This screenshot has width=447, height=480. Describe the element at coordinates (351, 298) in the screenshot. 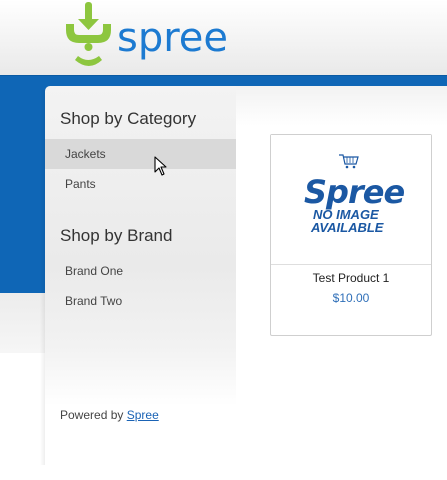

I see `product-price: $10.00` at that location.